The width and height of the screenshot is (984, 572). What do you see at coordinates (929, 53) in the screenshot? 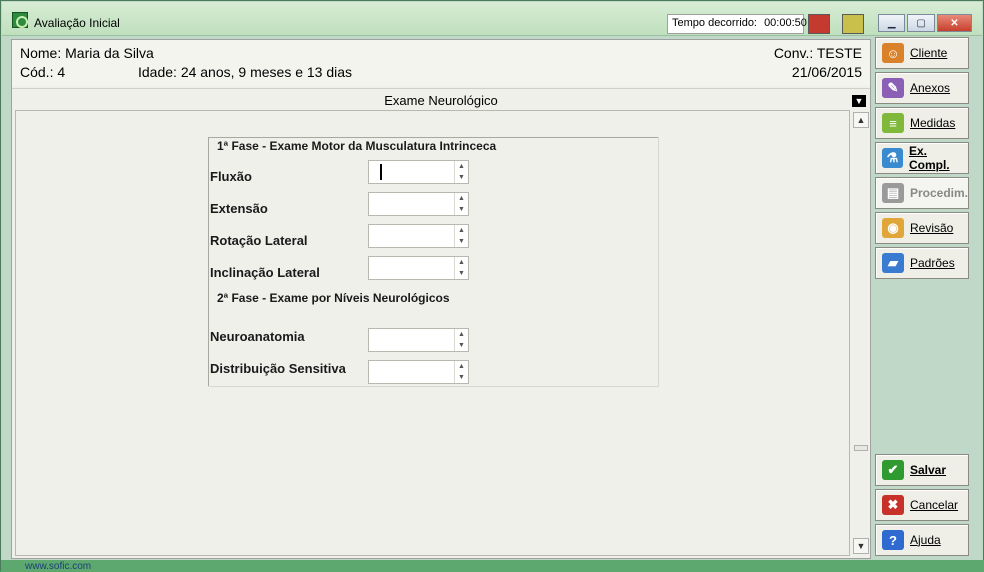
I see `button-label: Cliente` at bounding box center [929, 53].